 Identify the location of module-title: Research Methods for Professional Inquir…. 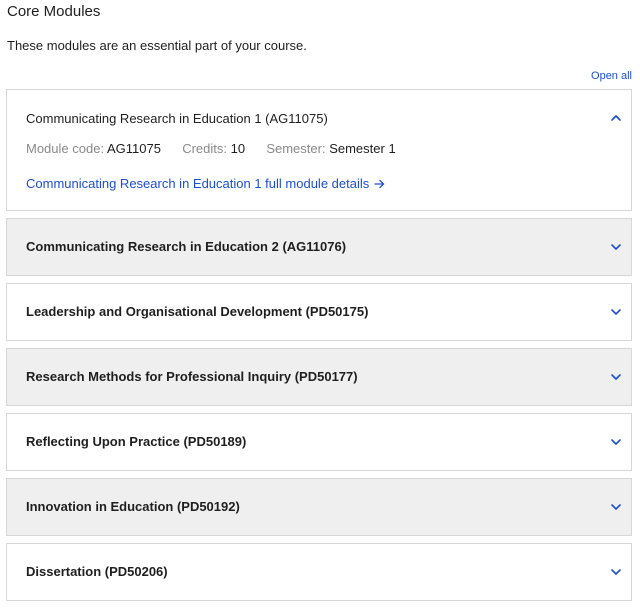
(192, 376).